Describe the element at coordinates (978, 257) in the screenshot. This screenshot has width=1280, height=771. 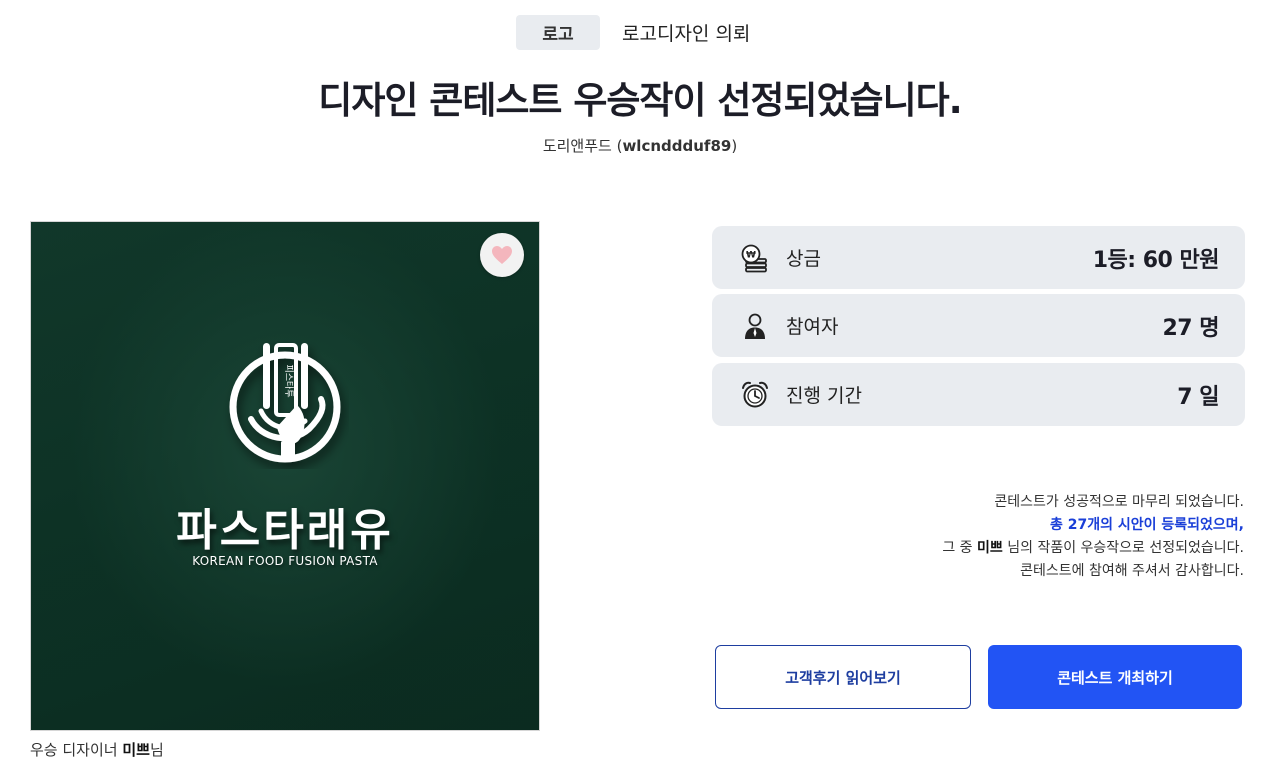
I see `stat-prize: ₩ 상금 1등: 60 만원` at that location.